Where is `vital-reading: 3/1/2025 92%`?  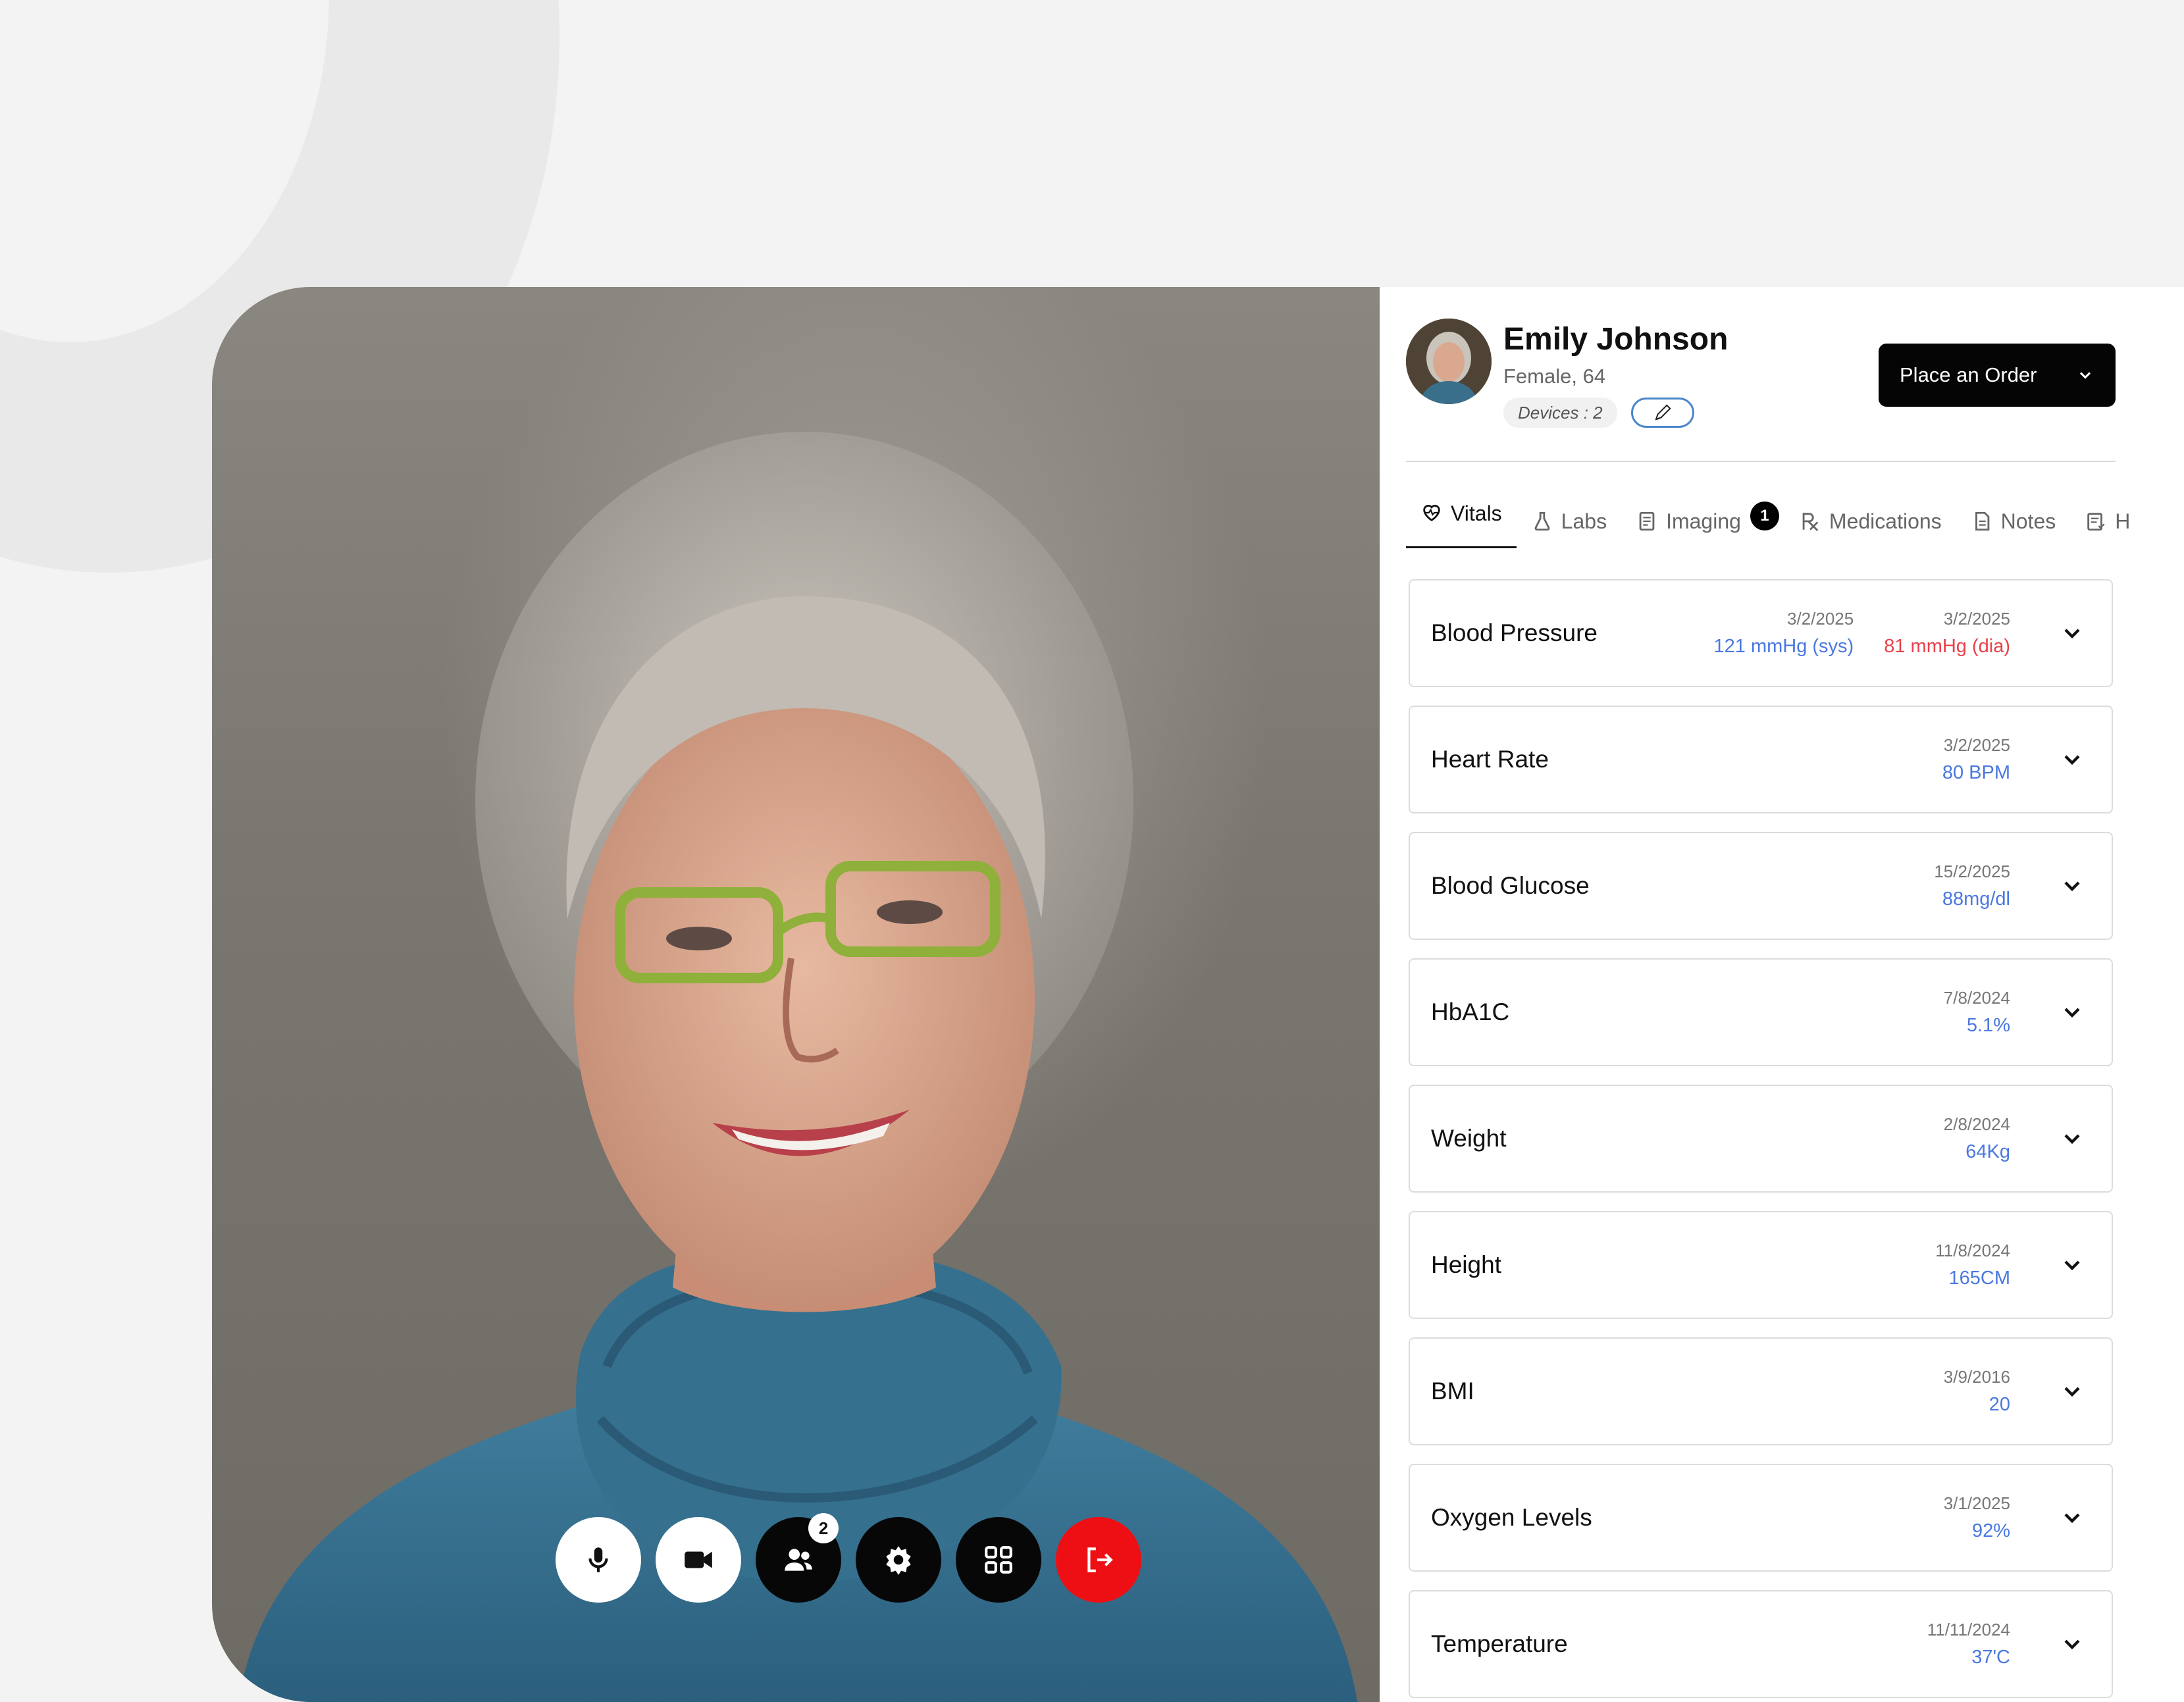
vital-reading: 3/1/2025 92% is located at coordinates (1977, 1519).